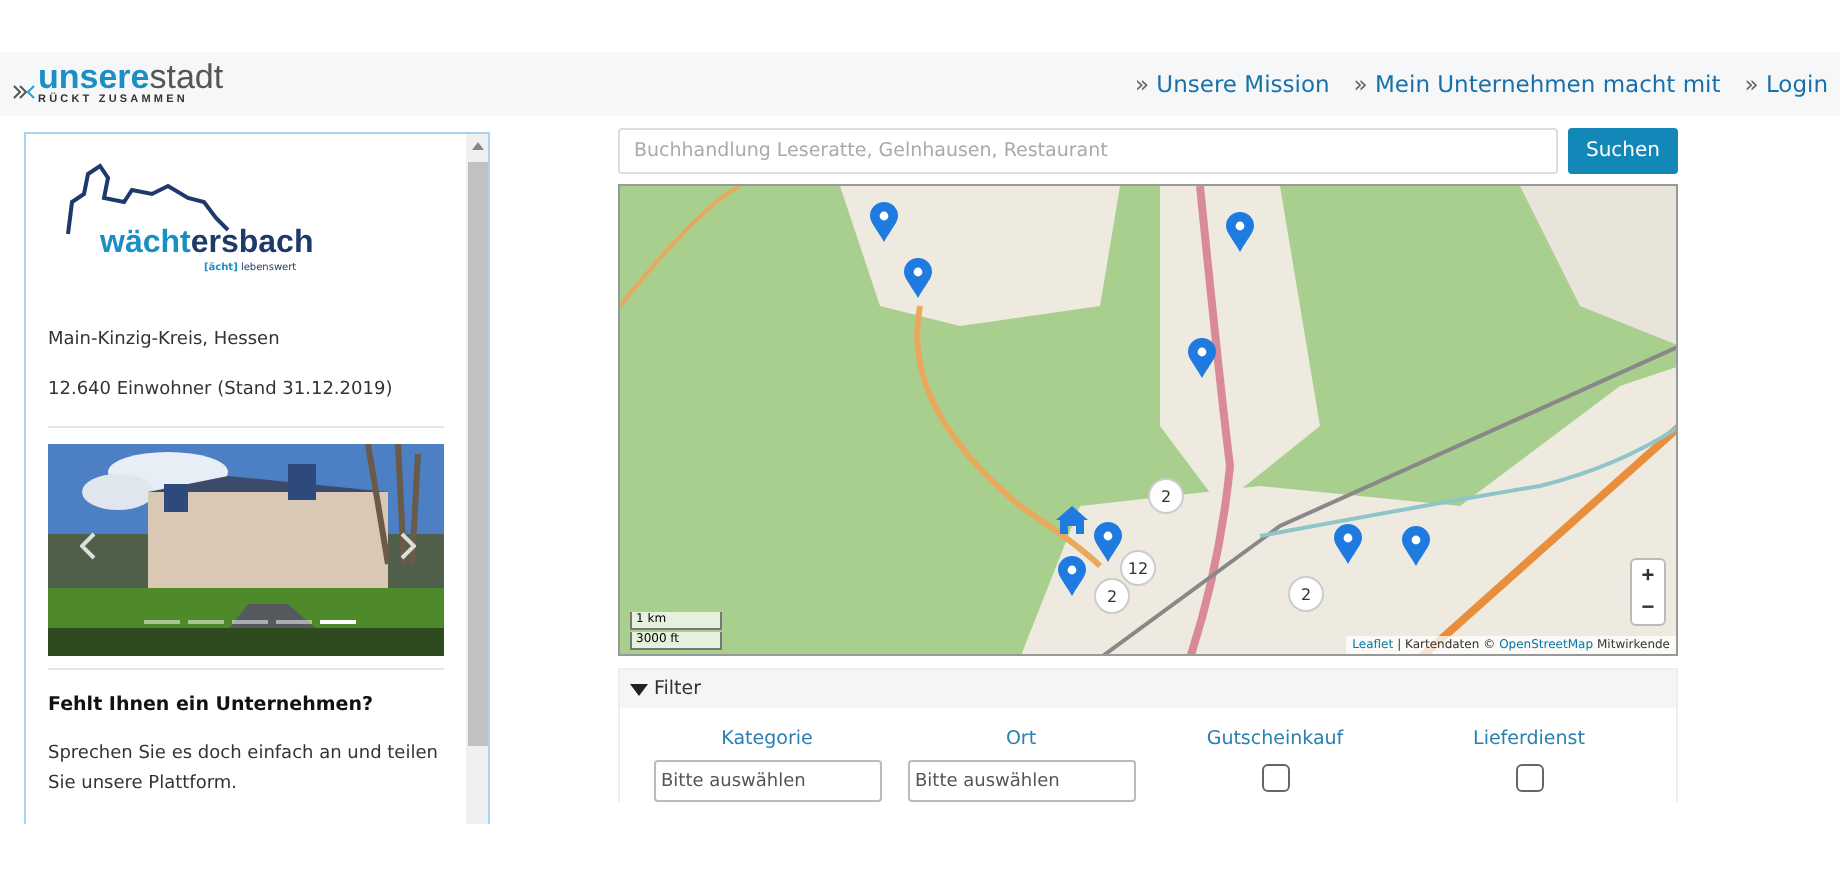  What do you see at coordinates (24, 92) in the screenshot?
I see `chevrons-icon` at bounding box center [24, 92].